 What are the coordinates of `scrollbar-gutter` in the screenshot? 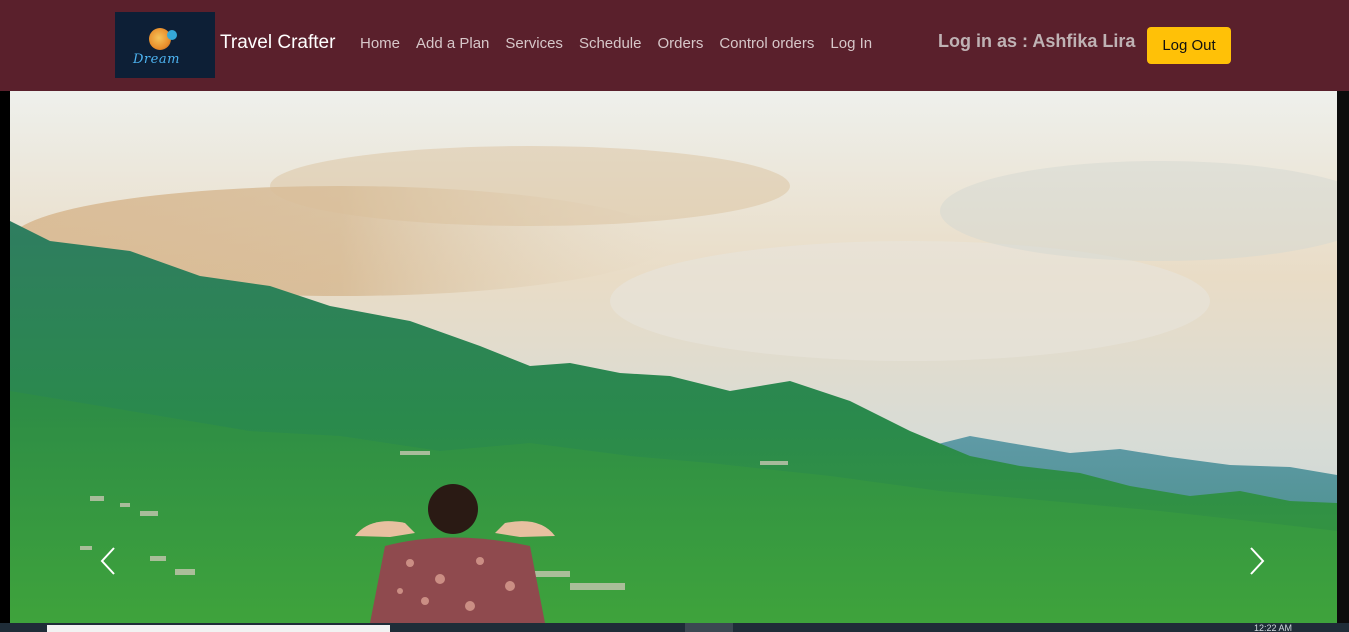 It's located at (1343, 357).